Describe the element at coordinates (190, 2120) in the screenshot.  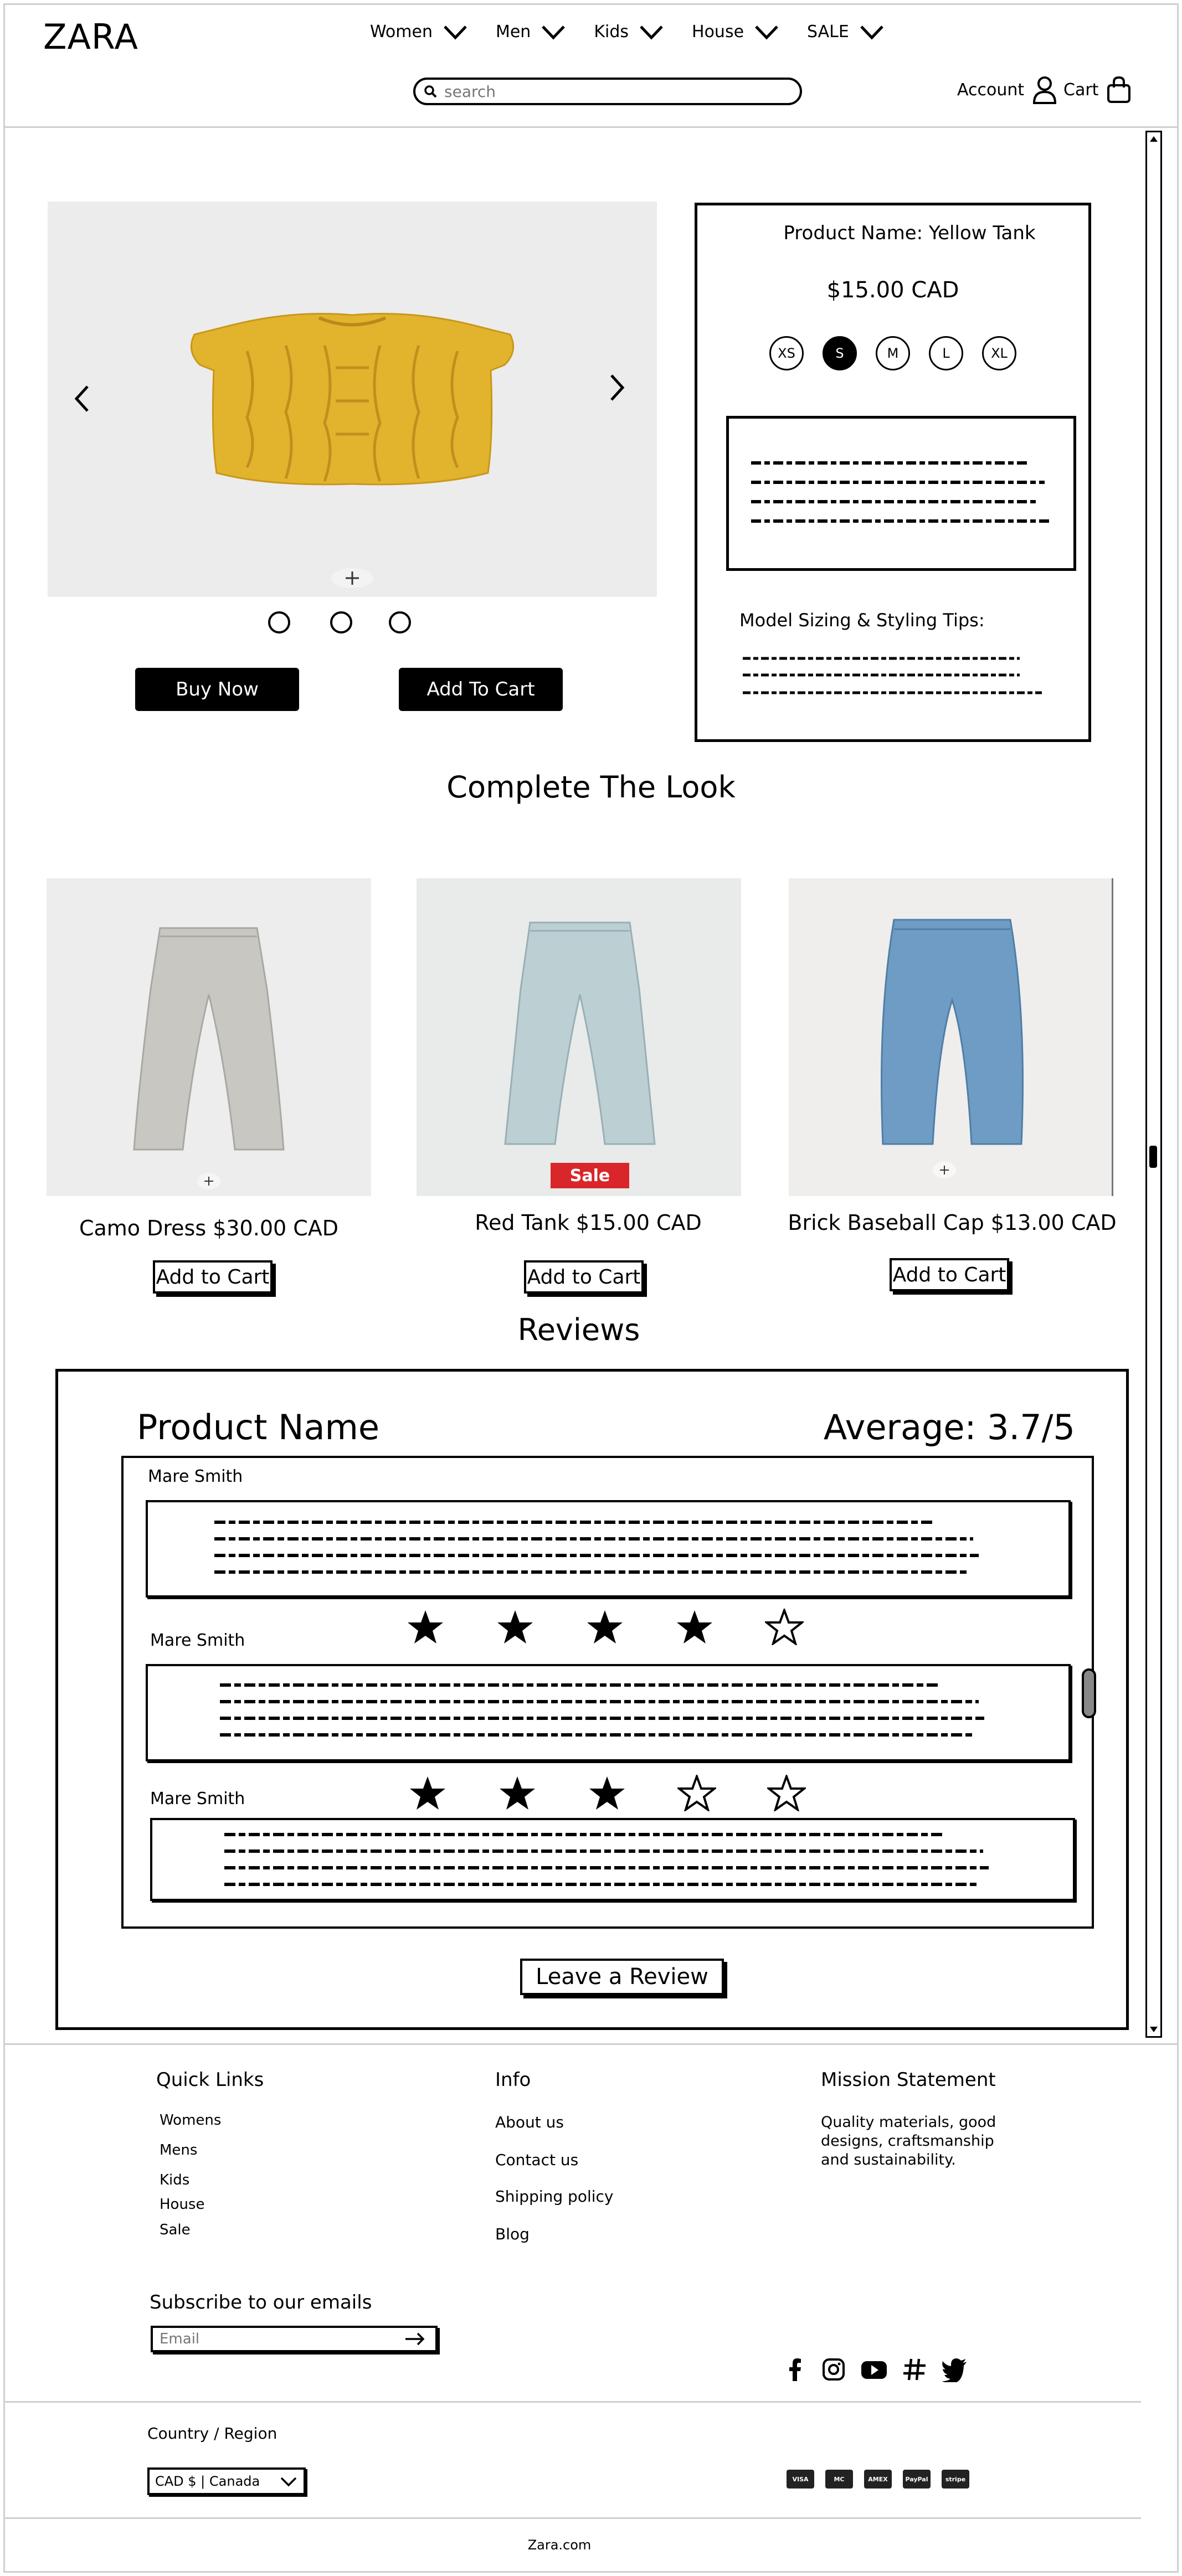
I see `footer-link-womens: Womens` at that location.